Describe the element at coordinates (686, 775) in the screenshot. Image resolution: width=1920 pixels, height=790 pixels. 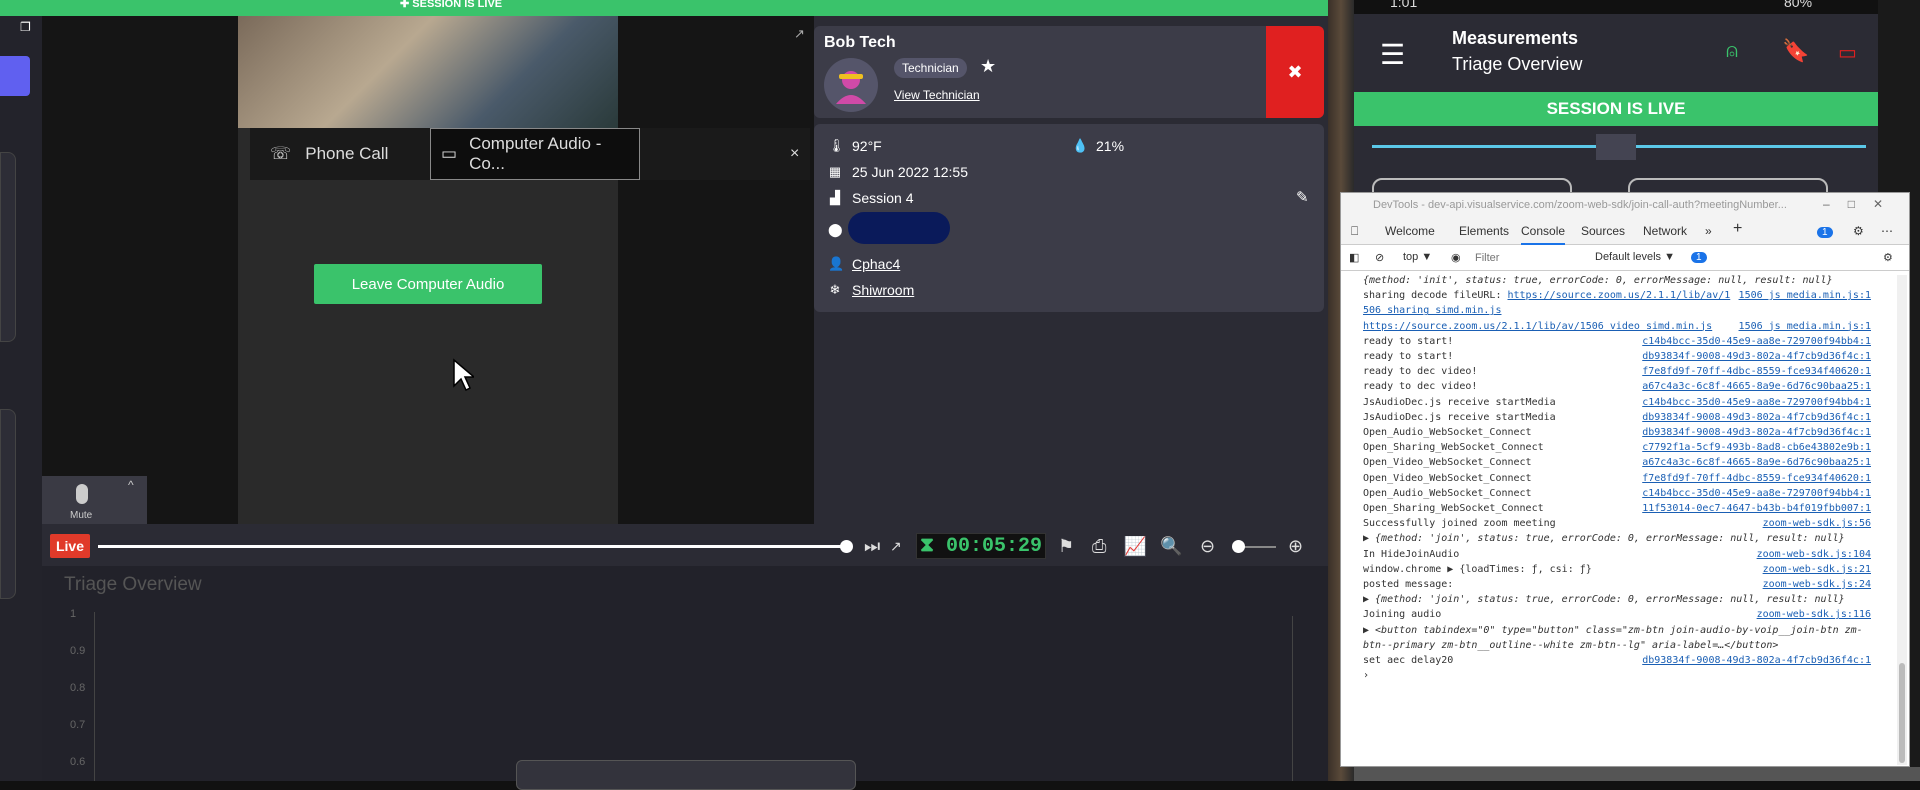
I see `bottom-panel-tab` at that location.